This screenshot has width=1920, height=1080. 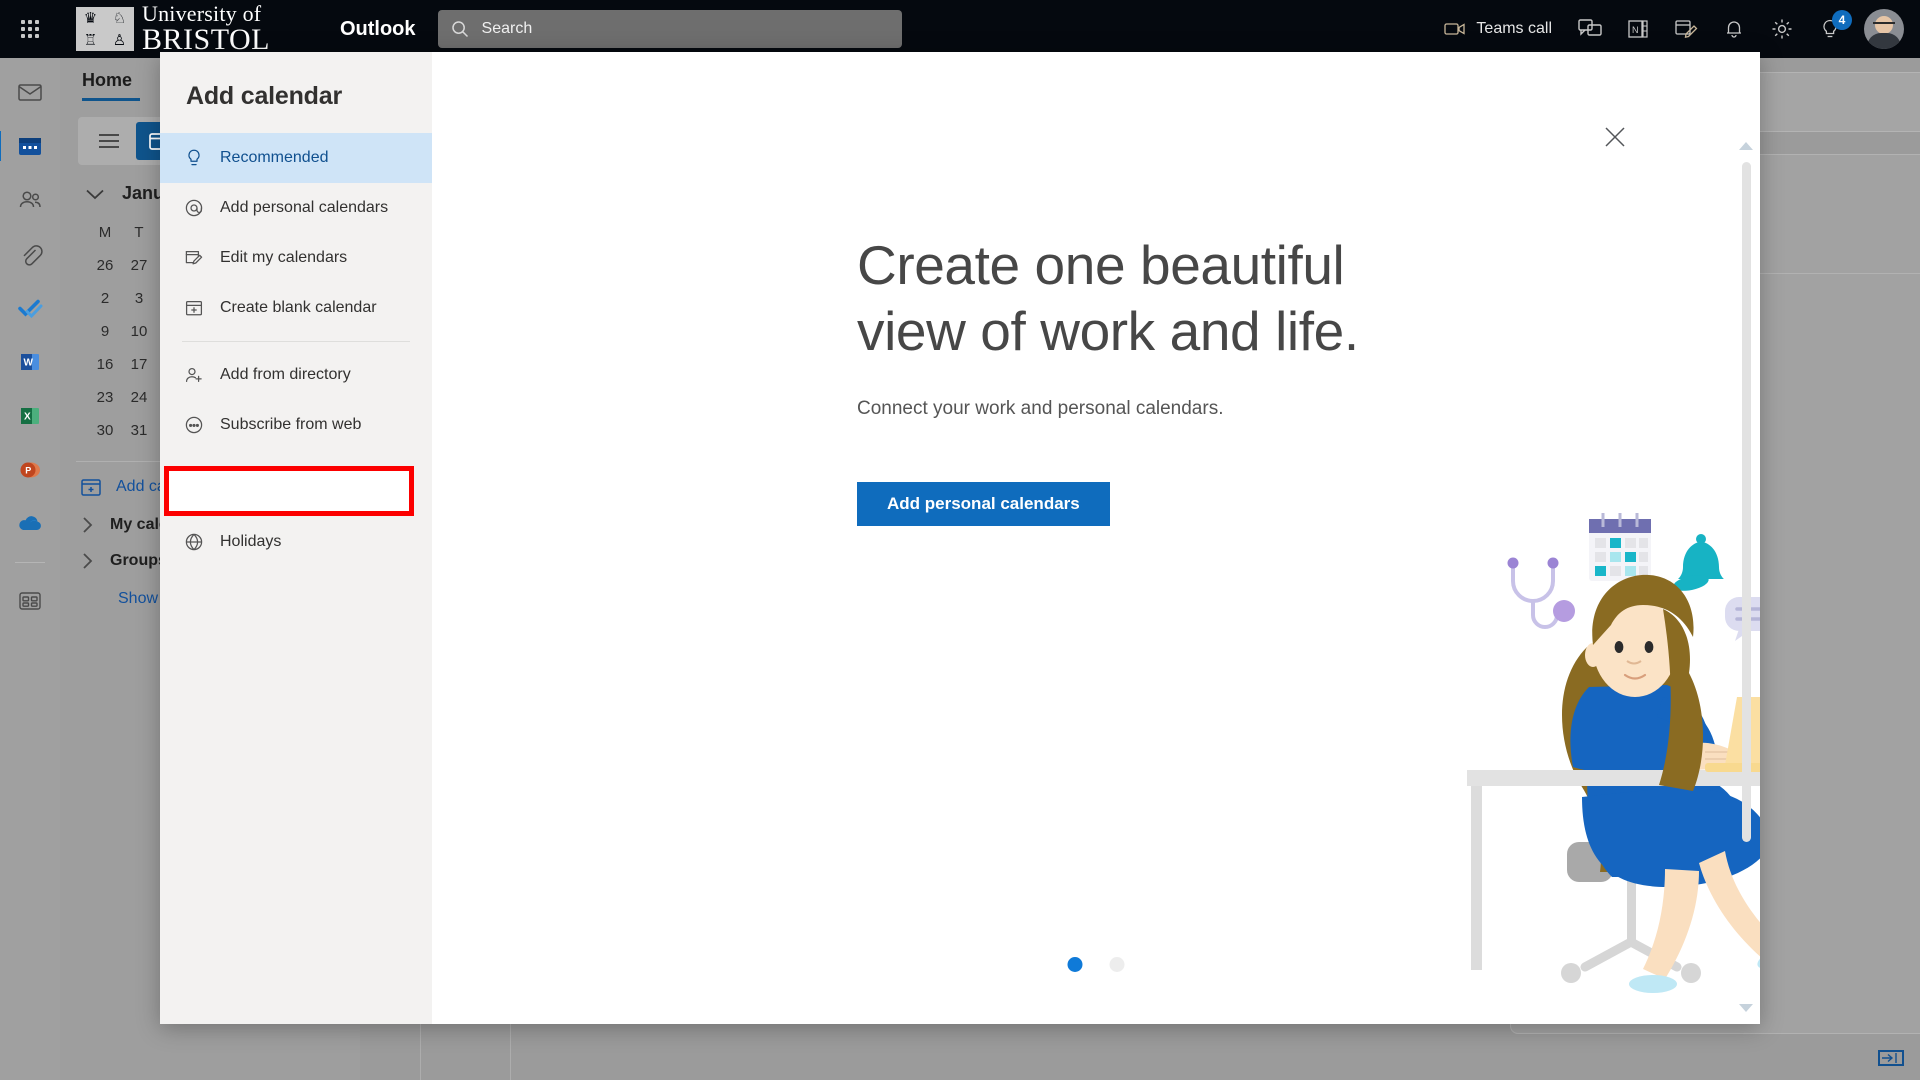 What do you see at coordinates (1096, 964) in the screenshot?
I see `carousel-dots` at bounding box center [1096, 964].